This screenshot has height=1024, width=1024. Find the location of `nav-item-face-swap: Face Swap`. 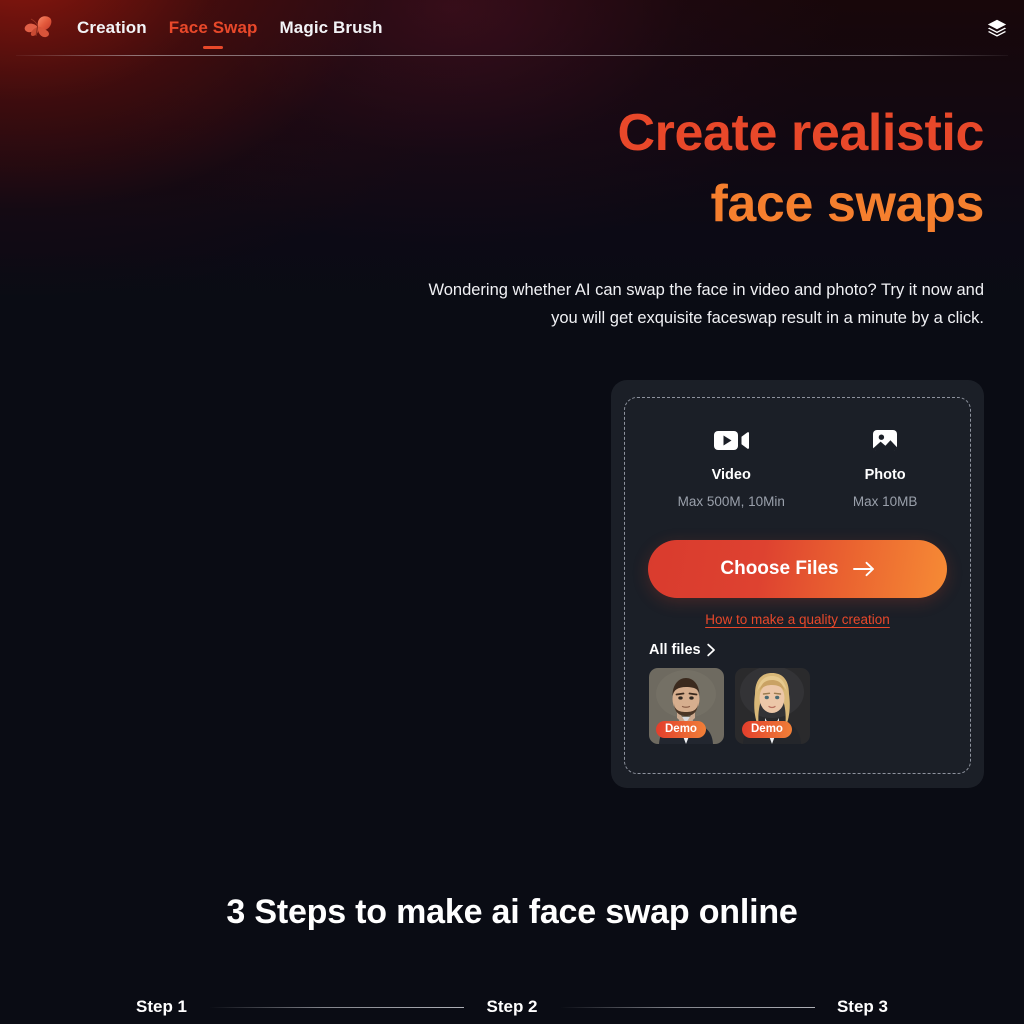

nav-item-face-swap: Face Swap is located at coordinates (213, 28).